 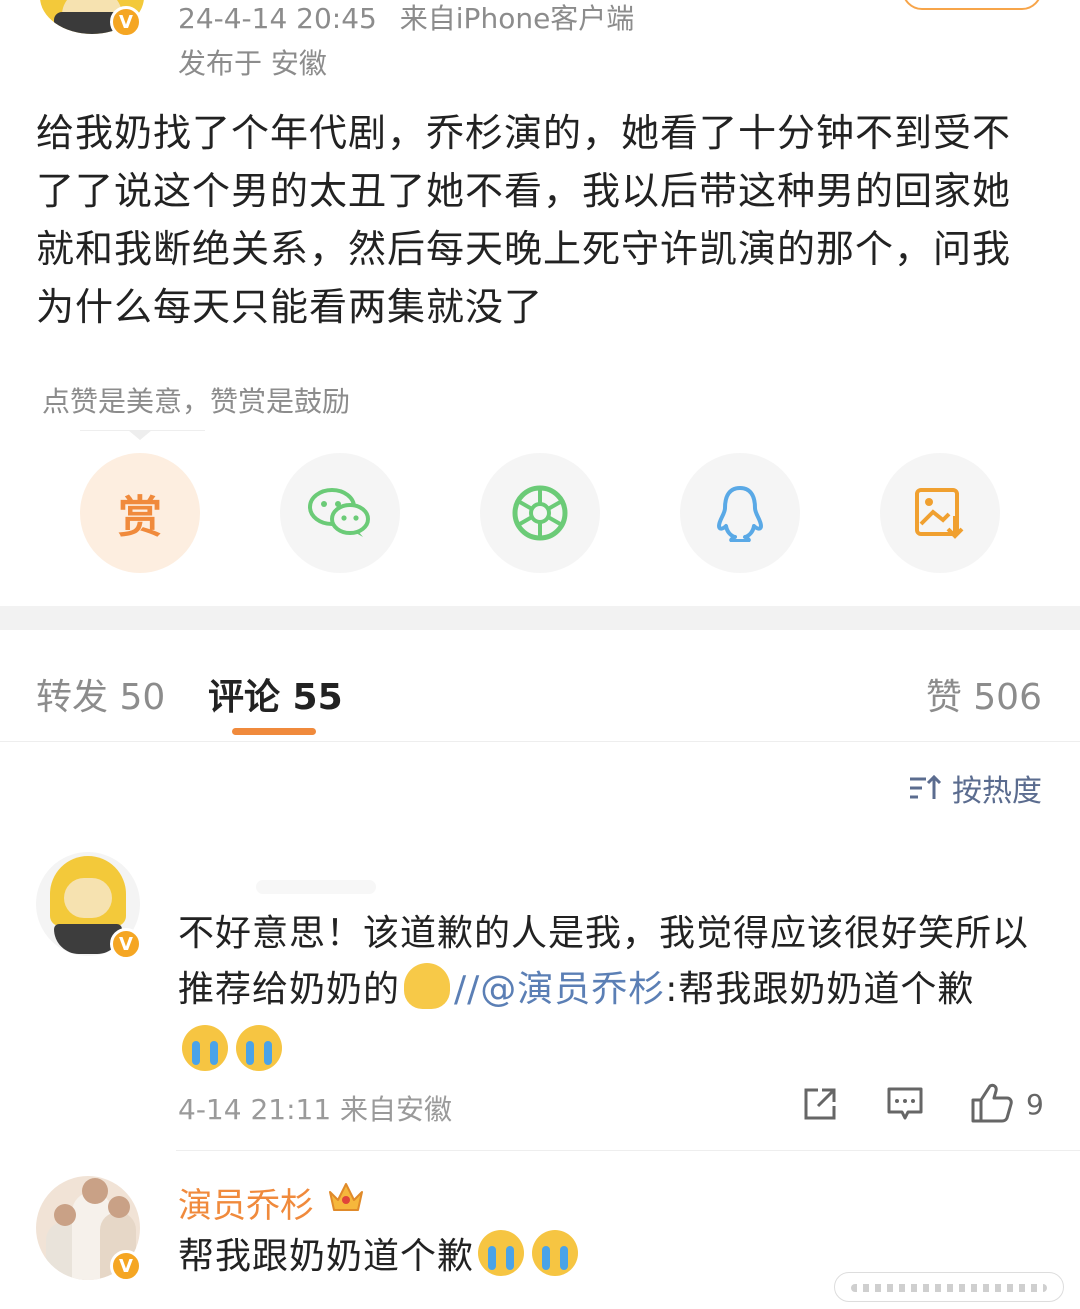 I want to click on qq-icon, so click(x=740, y=514).